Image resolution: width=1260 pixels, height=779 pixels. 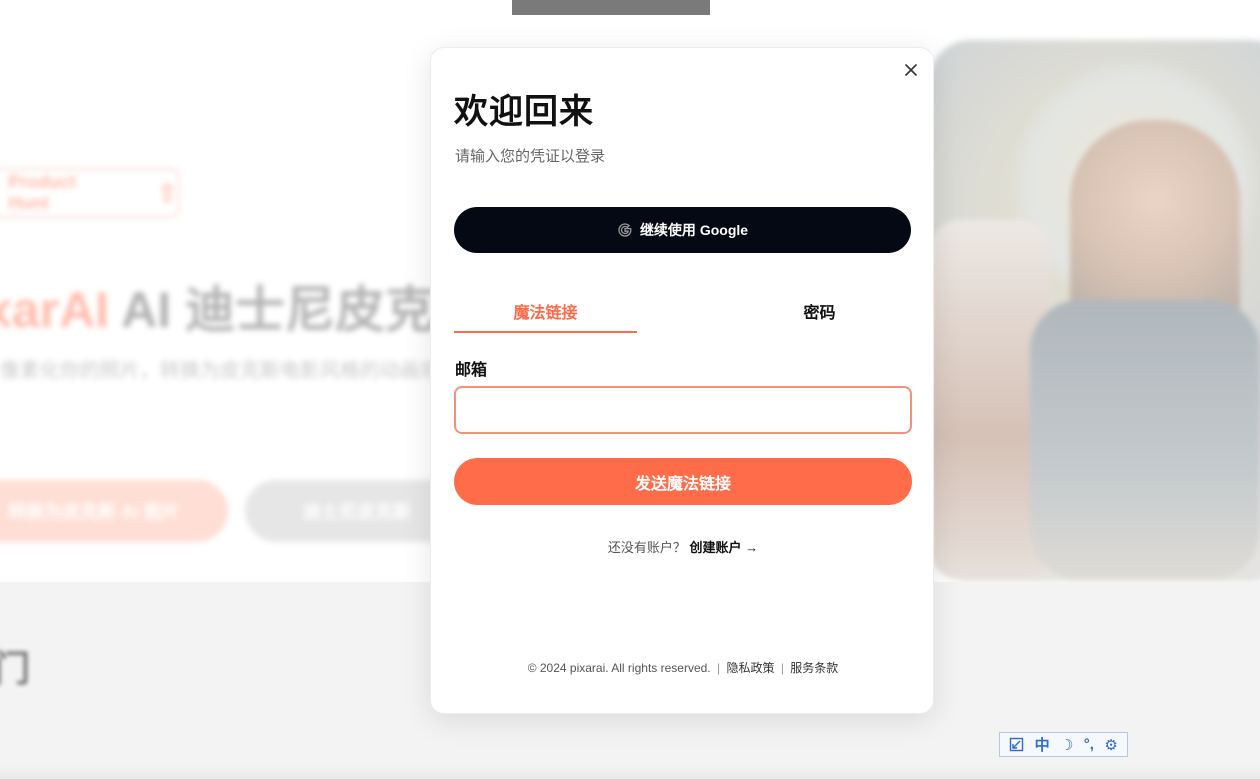 I want to click on arrow-right-icon: →, so click(x=752, y=547).